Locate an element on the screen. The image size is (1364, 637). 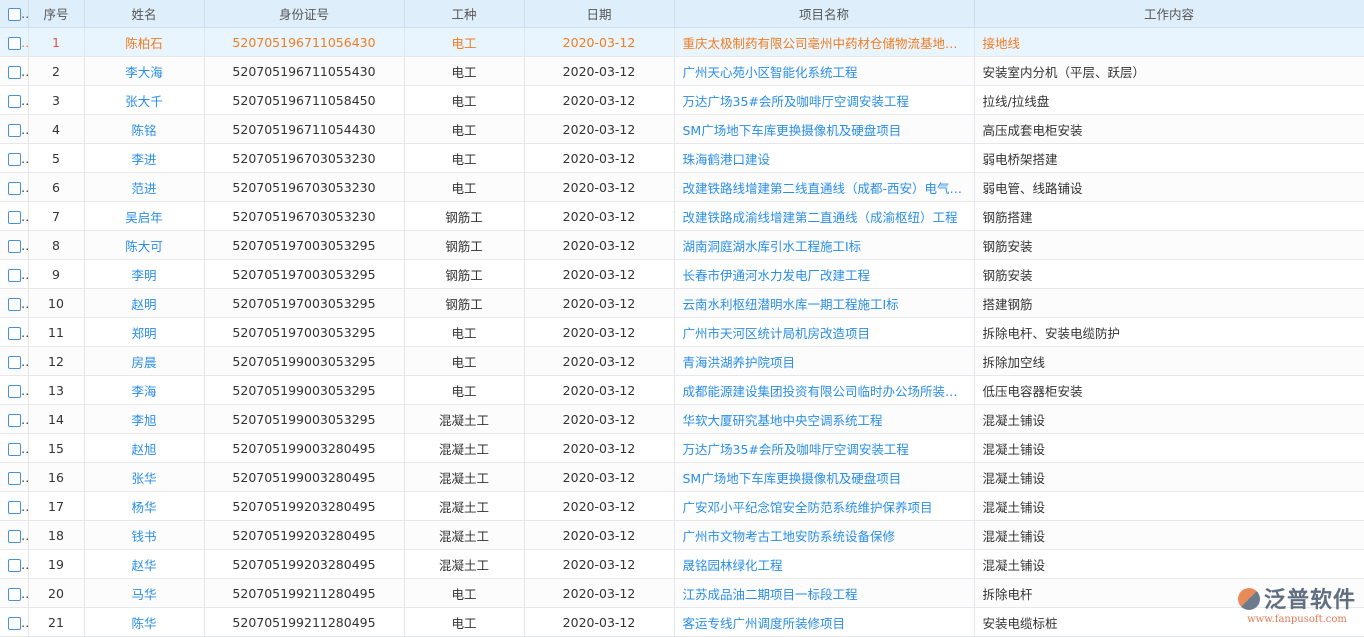
cell-name: 范进 is located at coordinates (144, 187).